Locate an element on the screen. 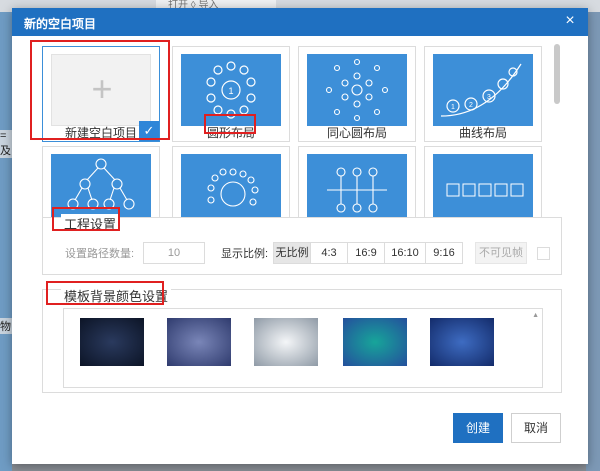 This screenshot has width=600, height=471. bracket-layout-thumbnail is located at coordinates (483, 190).